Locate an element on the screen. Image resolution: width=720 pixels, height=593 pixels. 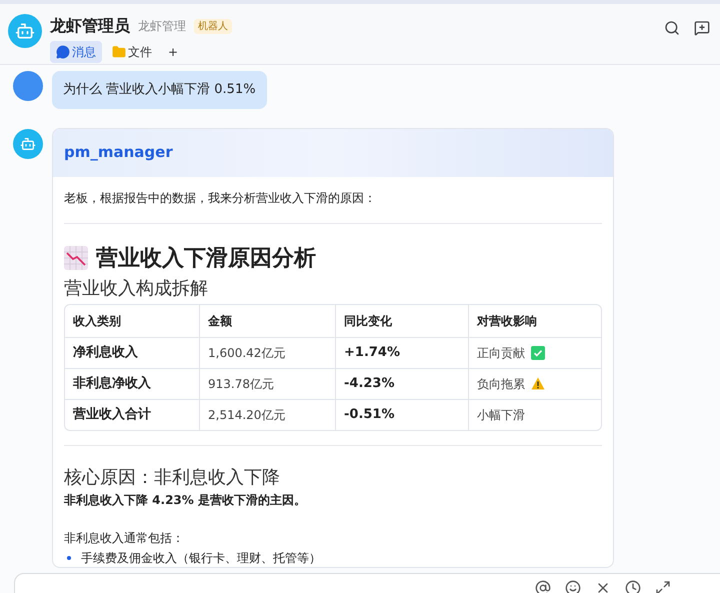
chat-title: 龙虾管理员 is located at coordinates (90, 26).